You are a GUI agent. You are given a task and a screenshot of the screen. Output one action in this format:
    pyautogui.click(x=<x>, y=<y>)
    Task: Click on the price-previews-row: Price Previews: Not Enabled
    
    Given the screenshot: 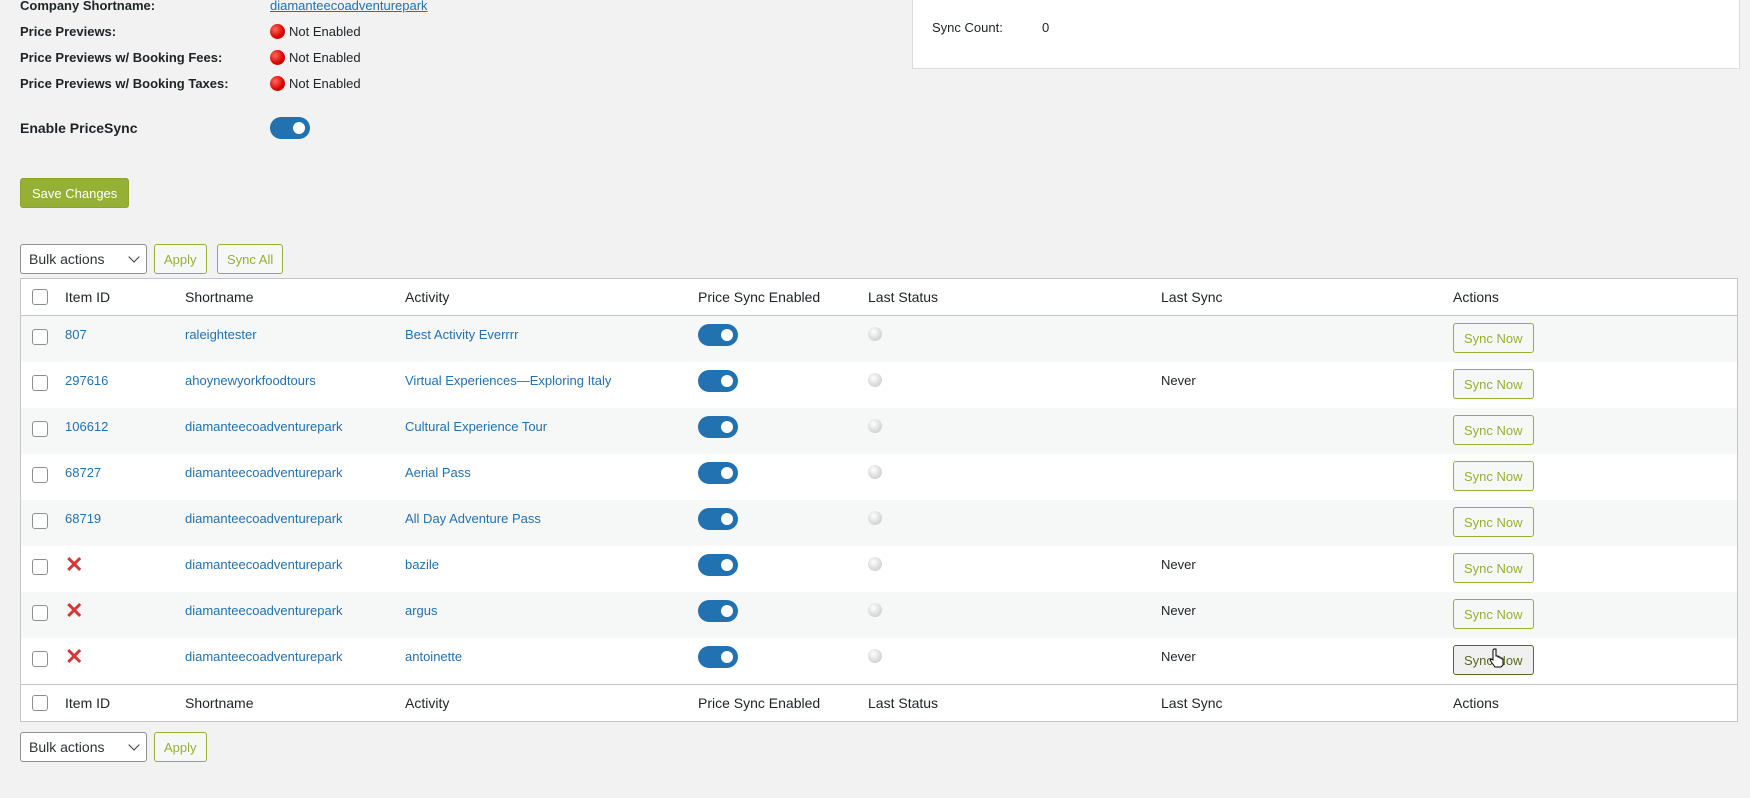 What is the action you would take?
    pyautogui.click(x=190, y=31)
    